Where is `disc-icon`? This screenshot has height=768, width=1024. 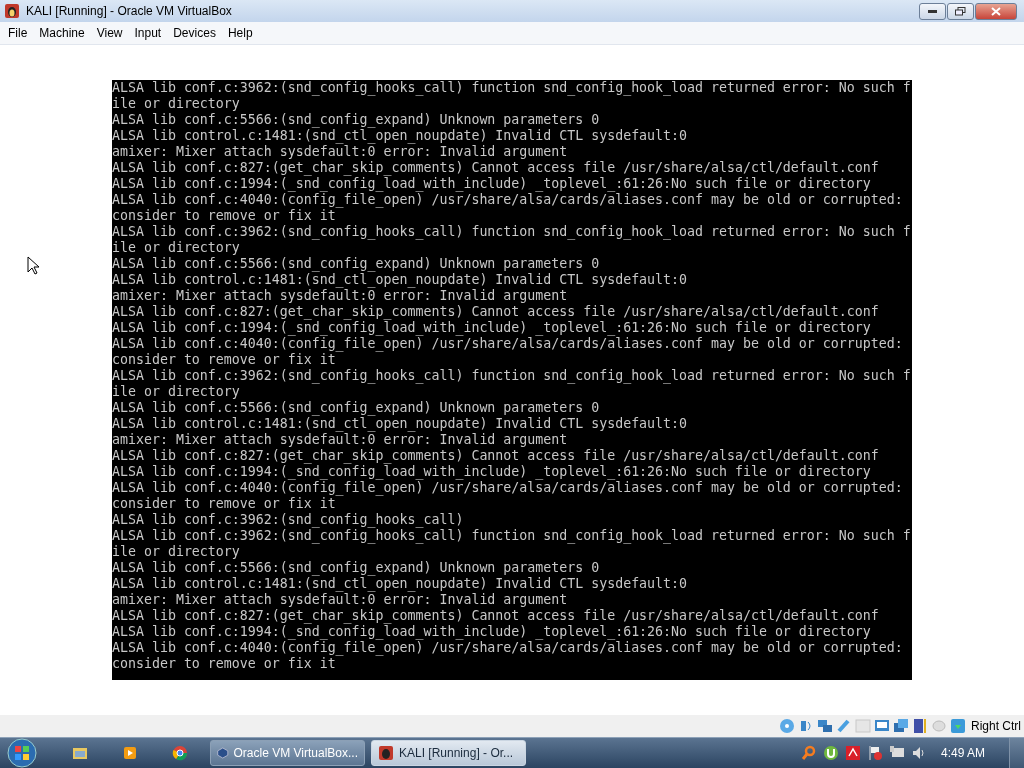
disc-icon is located at coordinates (787, 726).